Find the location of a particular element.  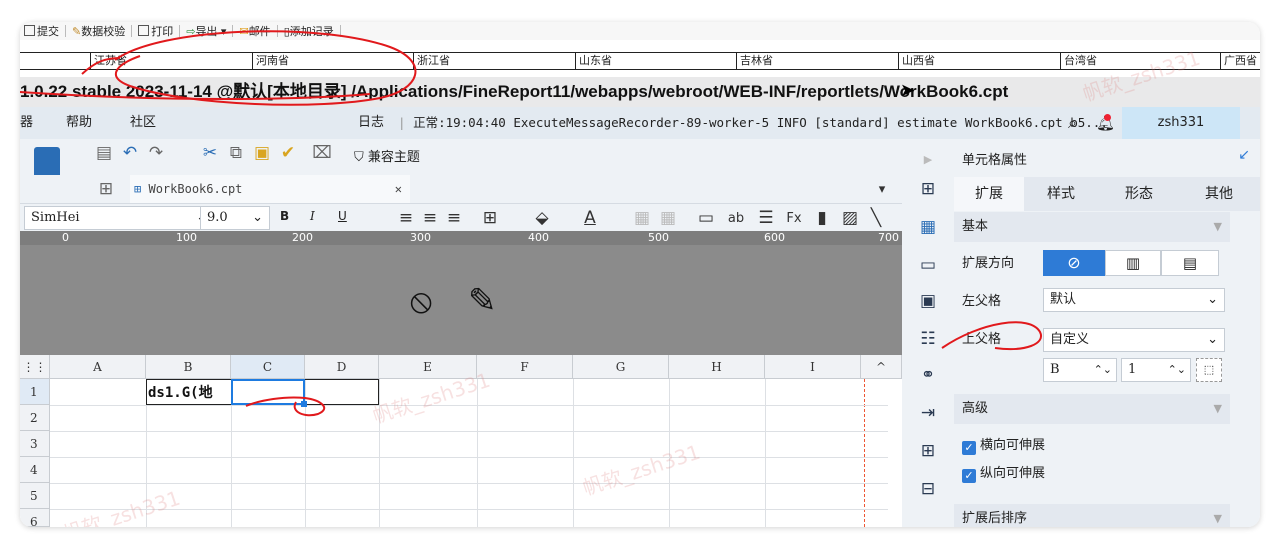

paste-icon: ▣ is located at coordinates (262, 153).